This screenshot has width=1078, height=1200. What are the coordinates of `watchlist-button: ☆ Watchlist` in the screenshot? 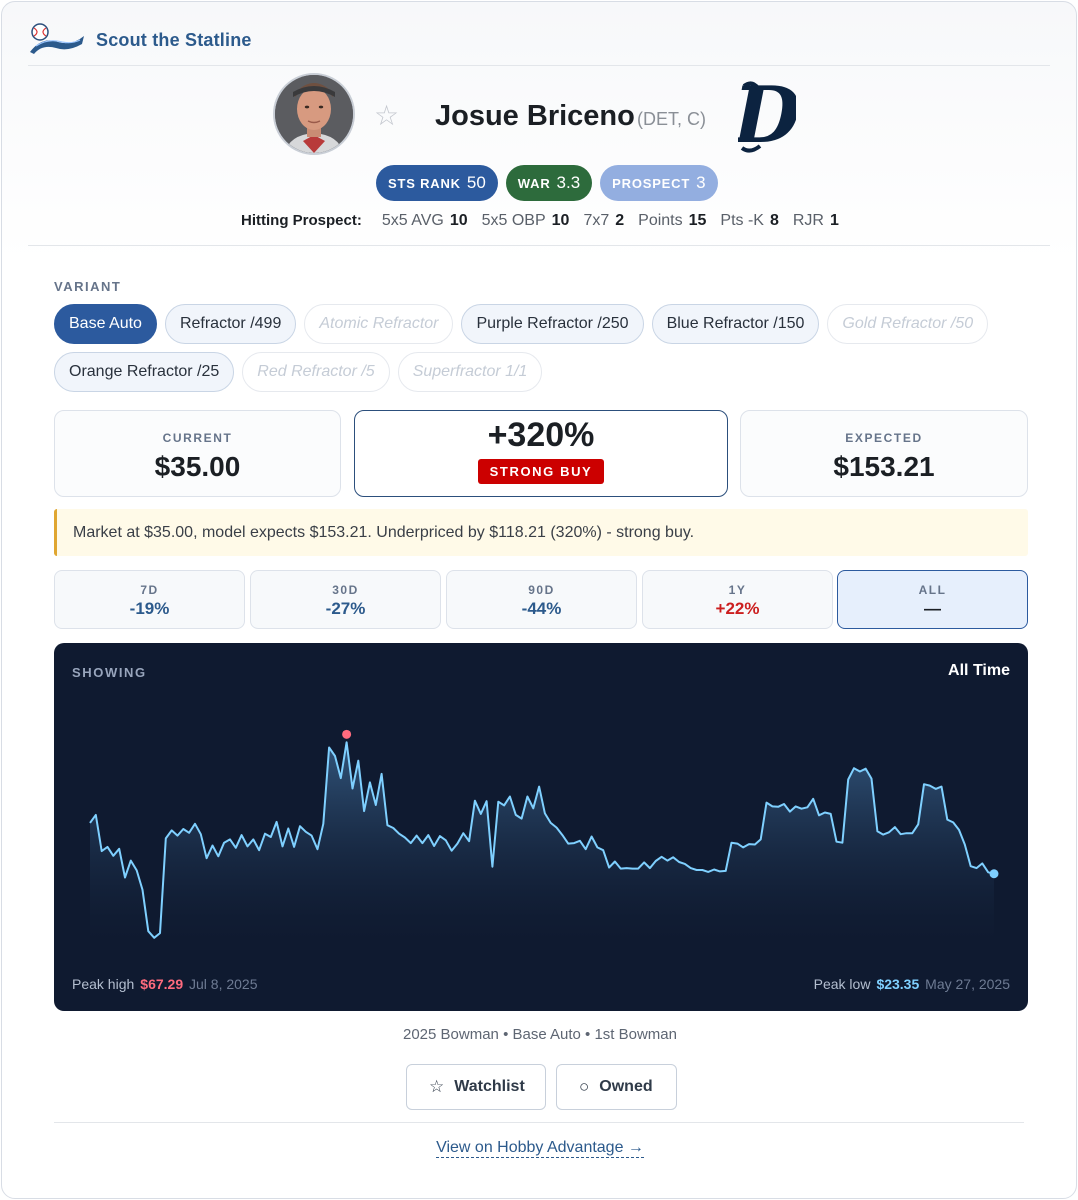 It's located at (476, 1087).